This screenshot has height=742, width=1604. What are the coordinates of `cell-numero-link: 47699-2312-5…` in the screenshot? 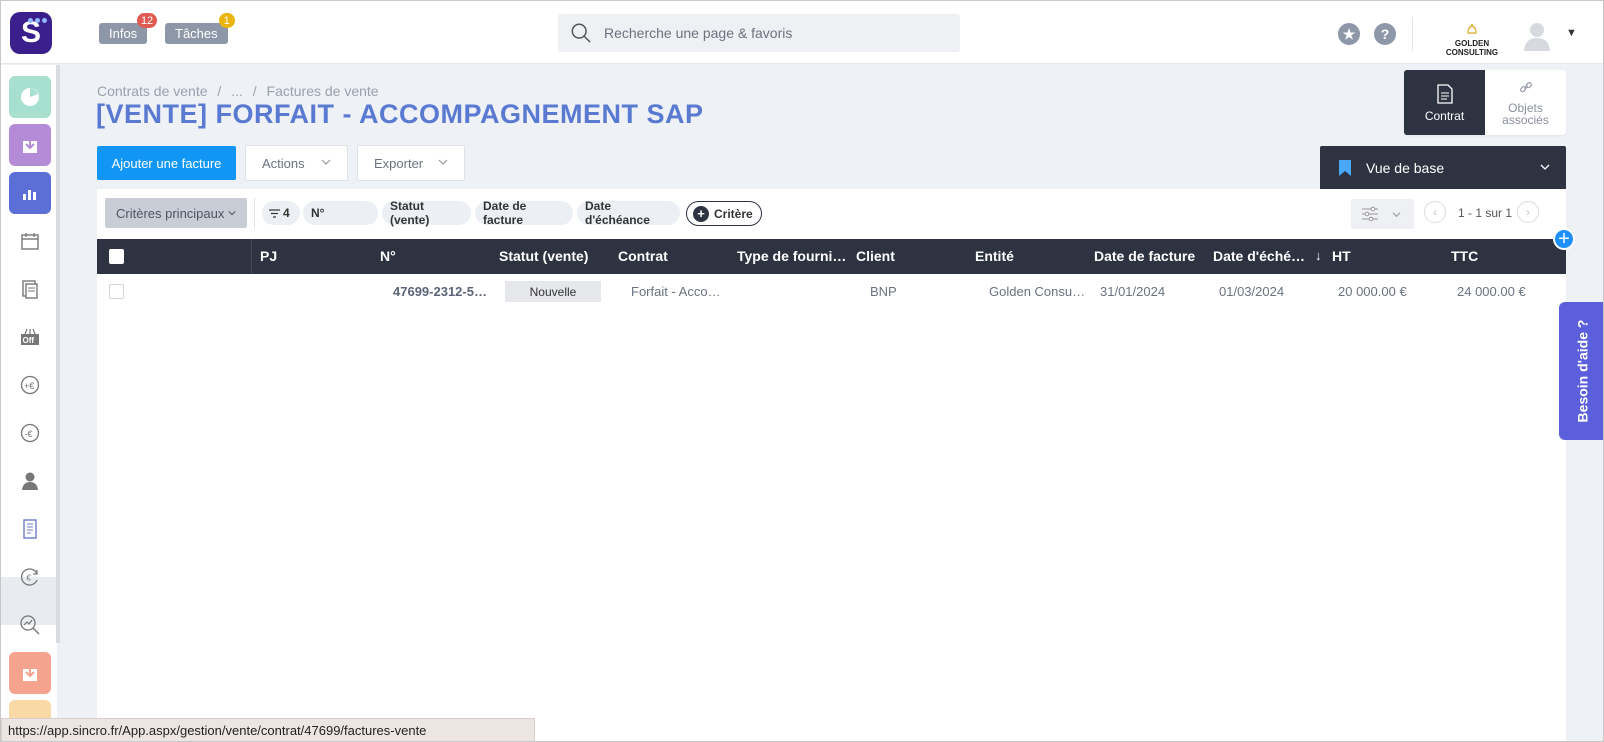 It's located at (440, 291).